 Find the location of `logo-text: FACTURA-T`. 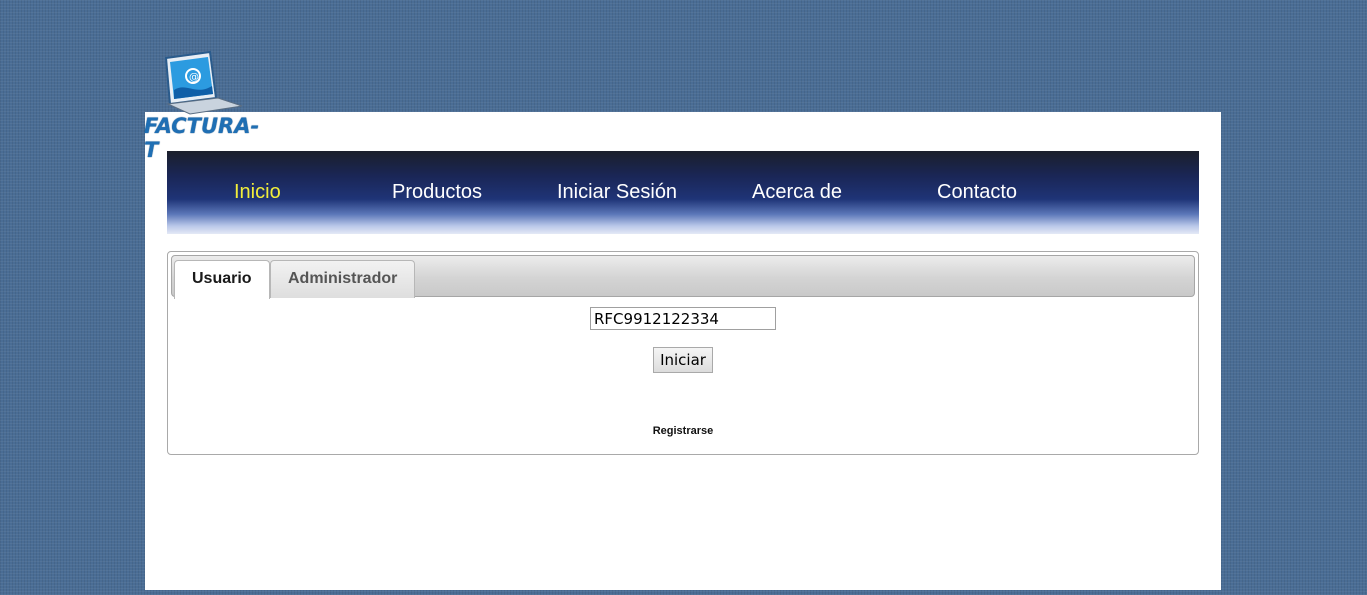

logo-text: FACTURA-T is located at coordinates (202, 138).